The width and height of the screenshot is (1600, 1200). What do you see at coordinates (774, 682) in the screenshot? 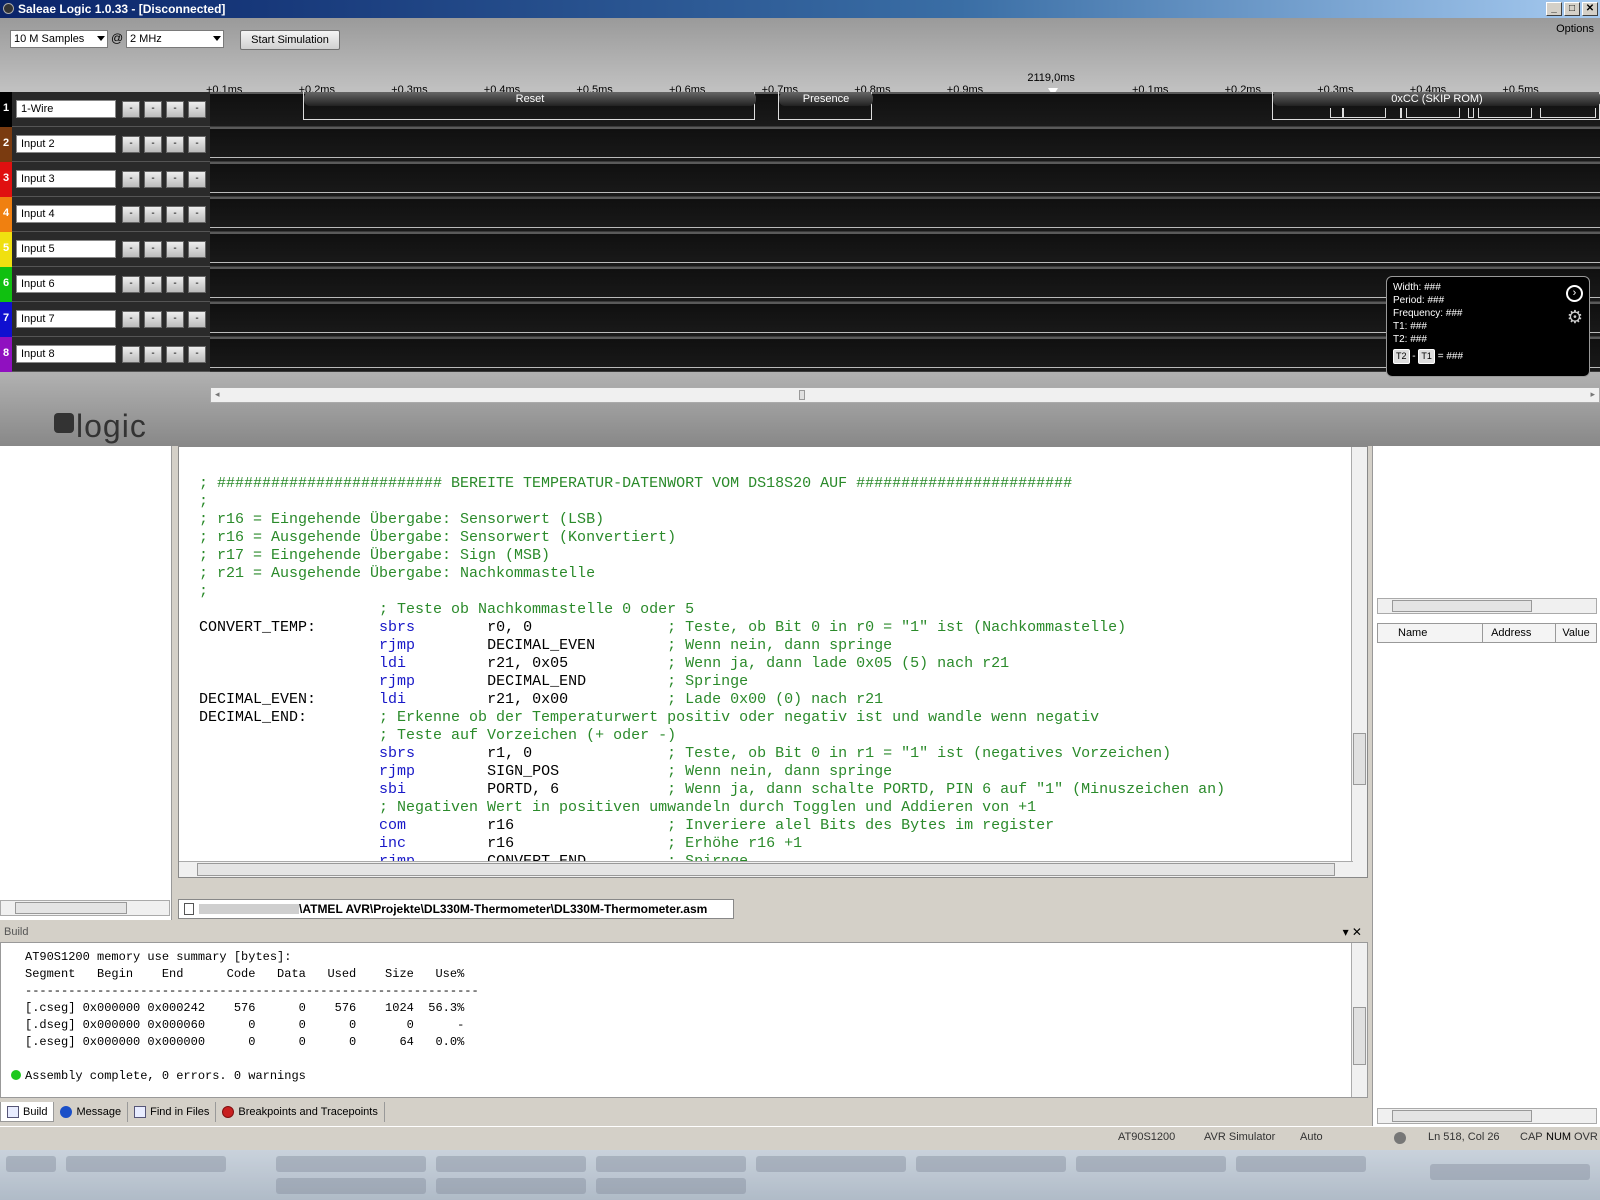
I see `code-line: rjmp DECIMAL_END ; Springe` at bounding box center [774, 682].